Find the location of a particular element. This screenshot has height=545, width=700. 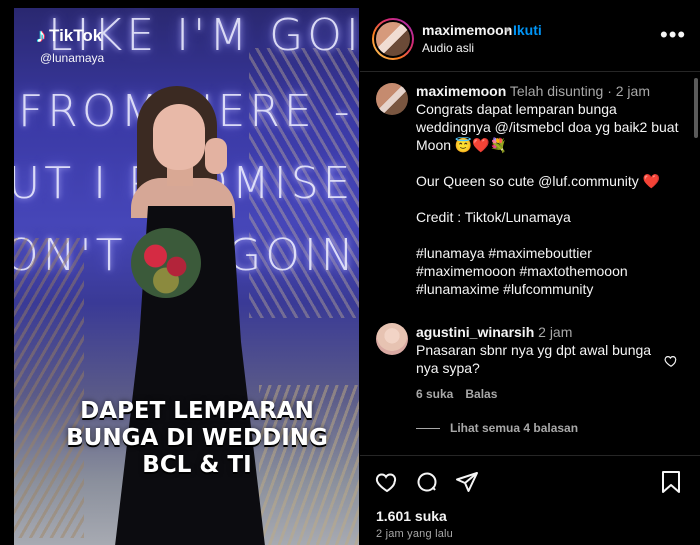

post-action-bar: 1.601 suka 2 jam yang lalu is located at coordinates (530, 500).